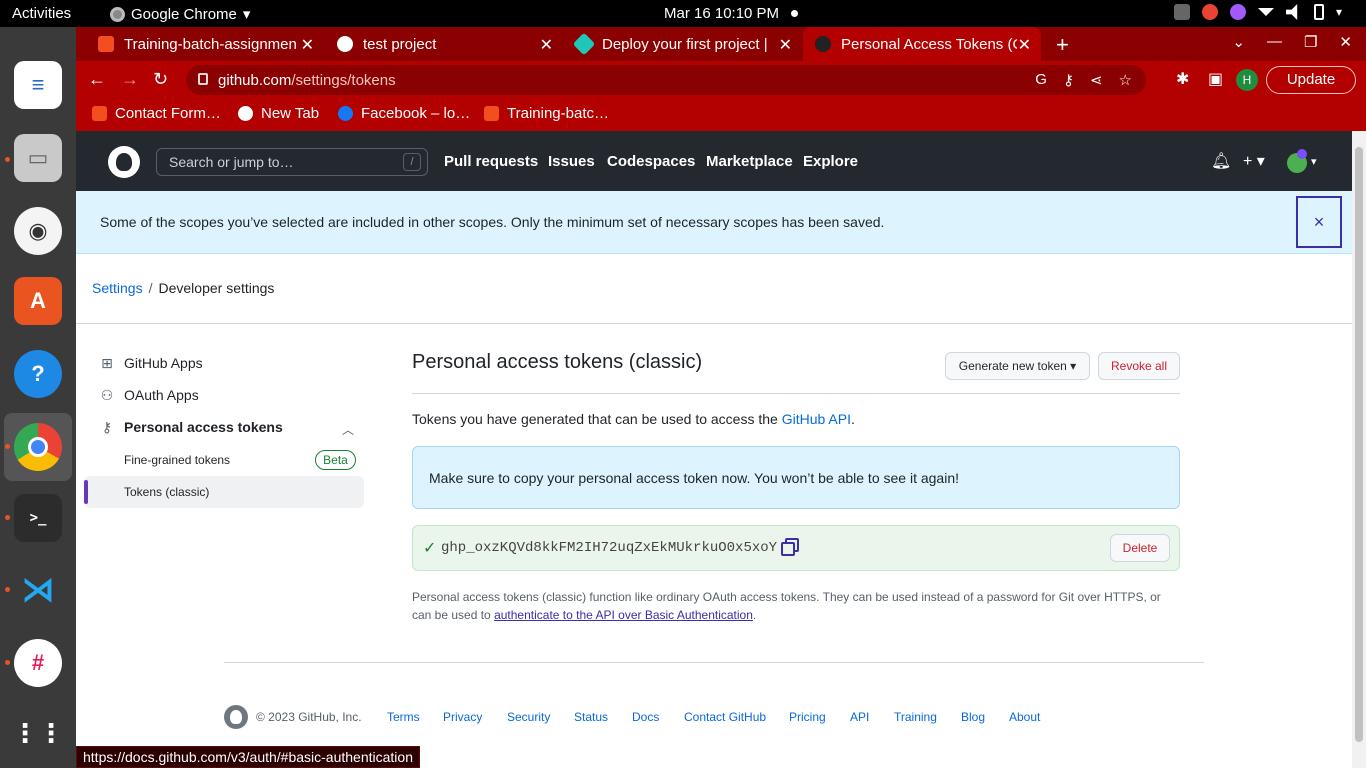  Describe the element at coordinates (922, 44) in the screenshot. I see `tab-personal-access-tokens: Personal Access Tokens (C ✕` at that location.